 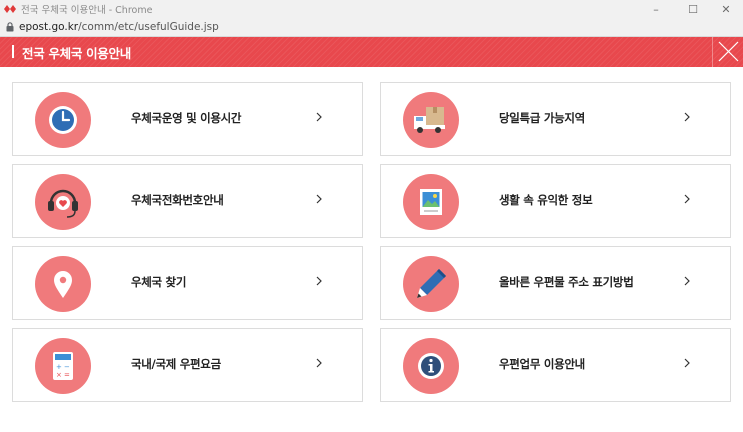 I want to click on minimize-button: –, so click(x=656, y=9).